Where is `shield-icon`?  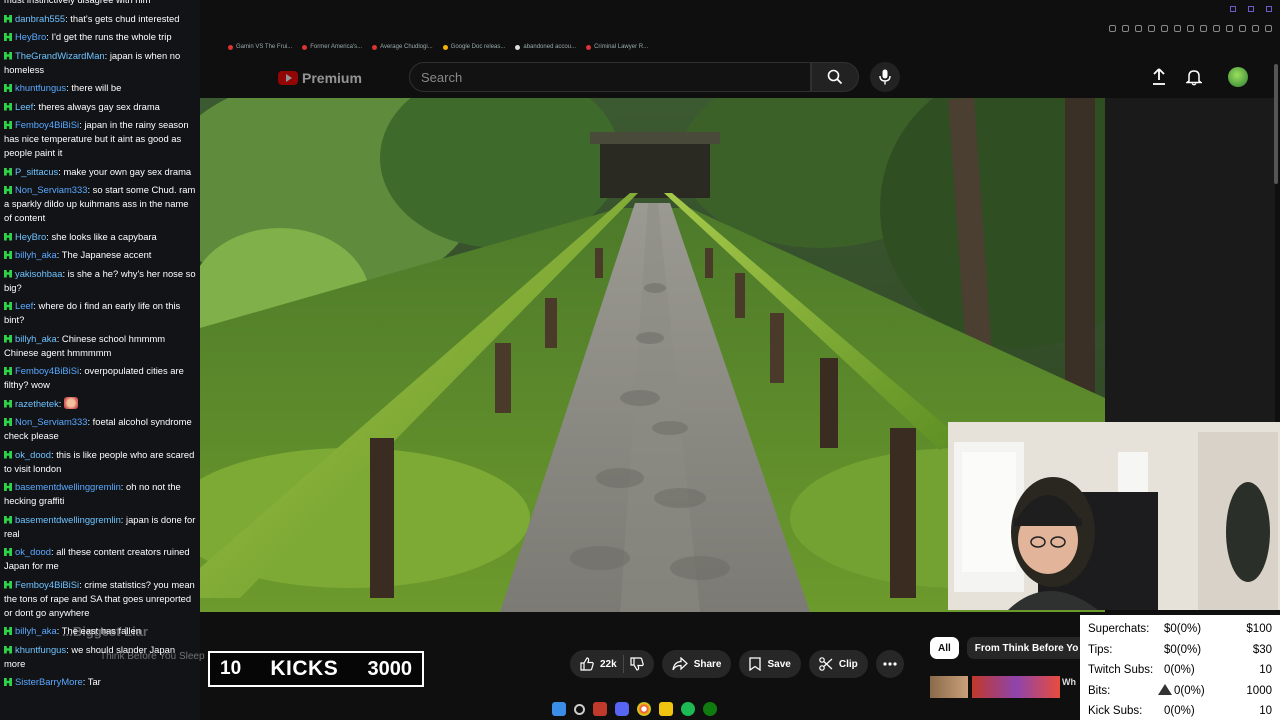
shield-icon is located at coordinates (1151, 28).